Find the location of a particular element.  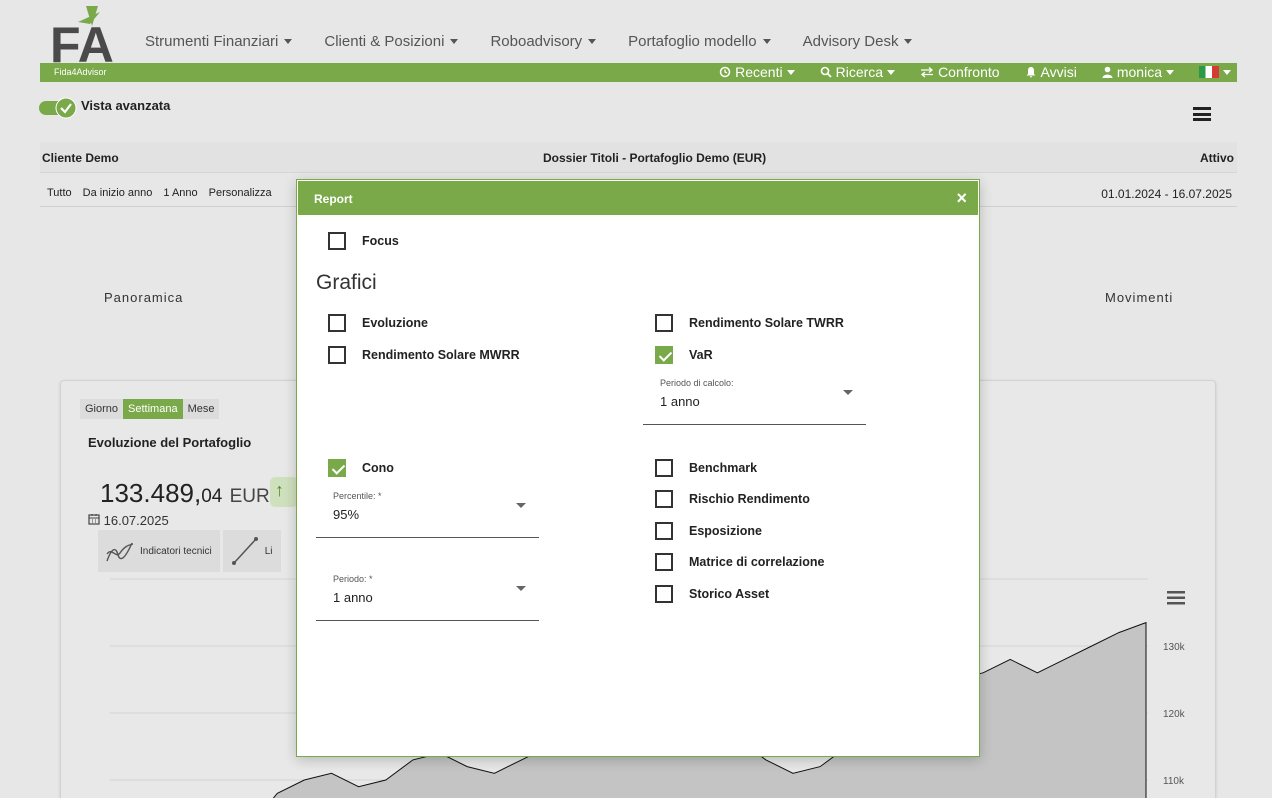

nav-roboadvisory: Roboadvisory is located at coordinates (543, 41).